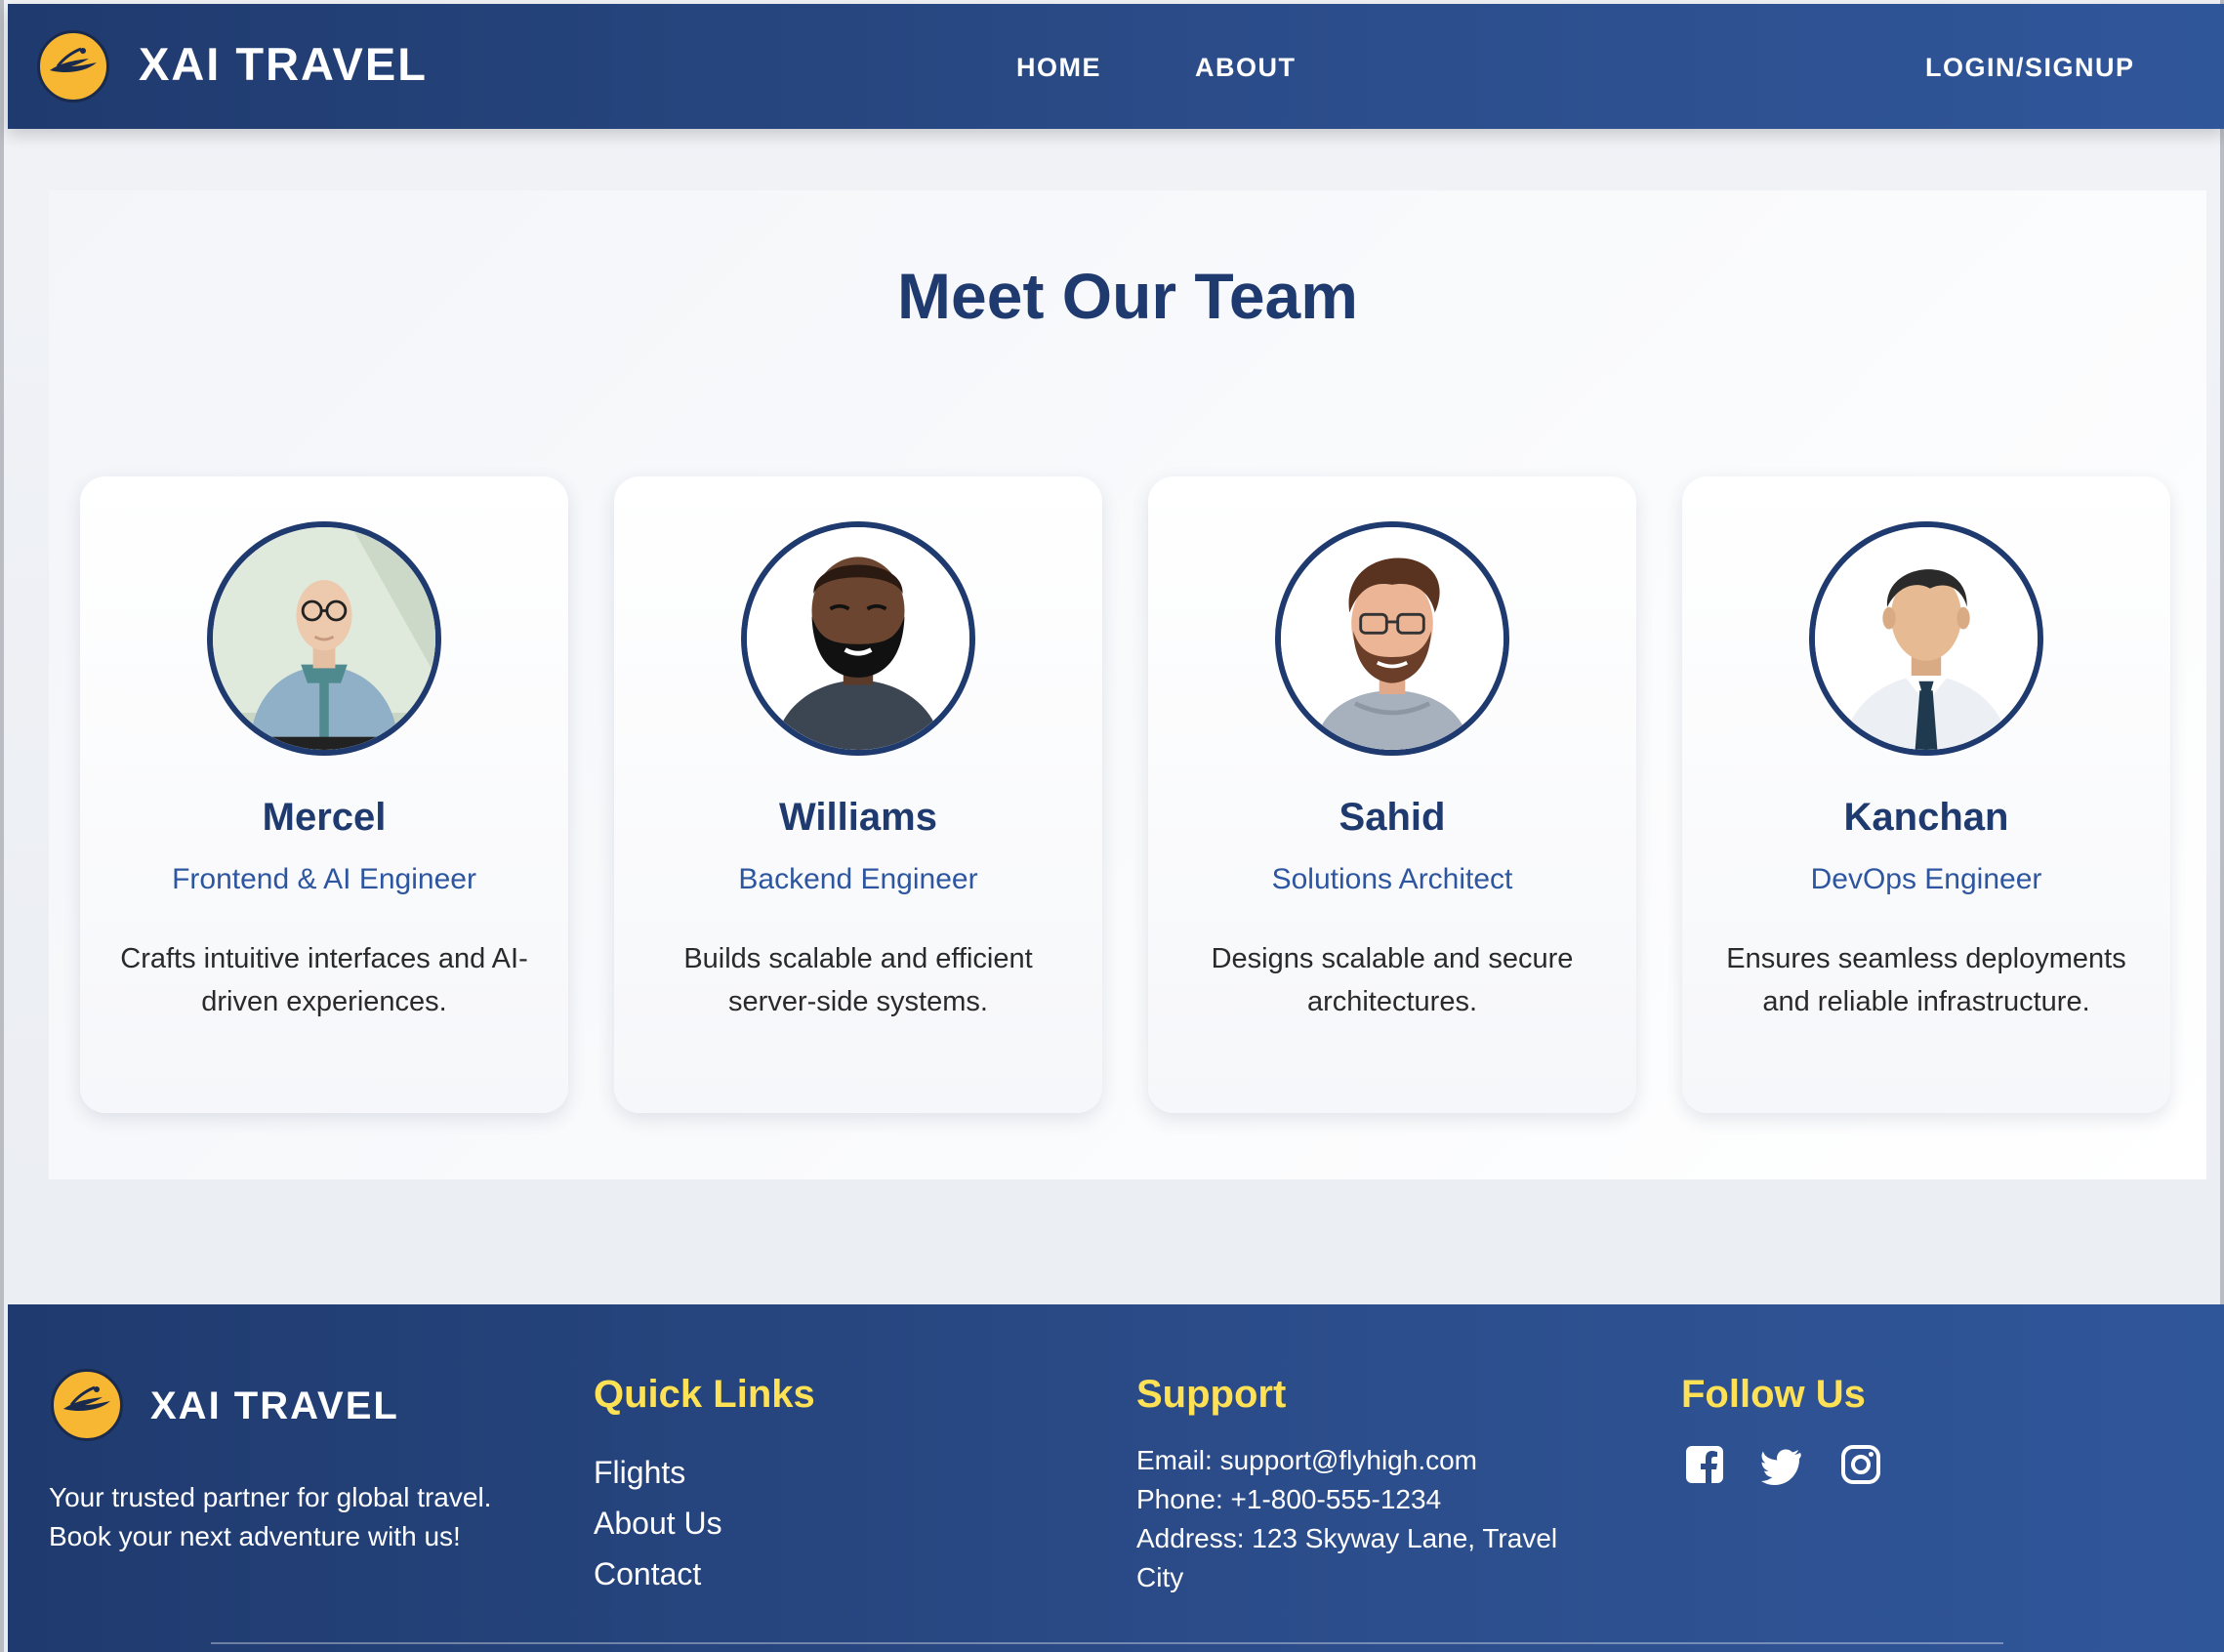 The height and width of the screenshot is (1652, 2224). I want to click on member-name: Sahid, so click(1392, 817).